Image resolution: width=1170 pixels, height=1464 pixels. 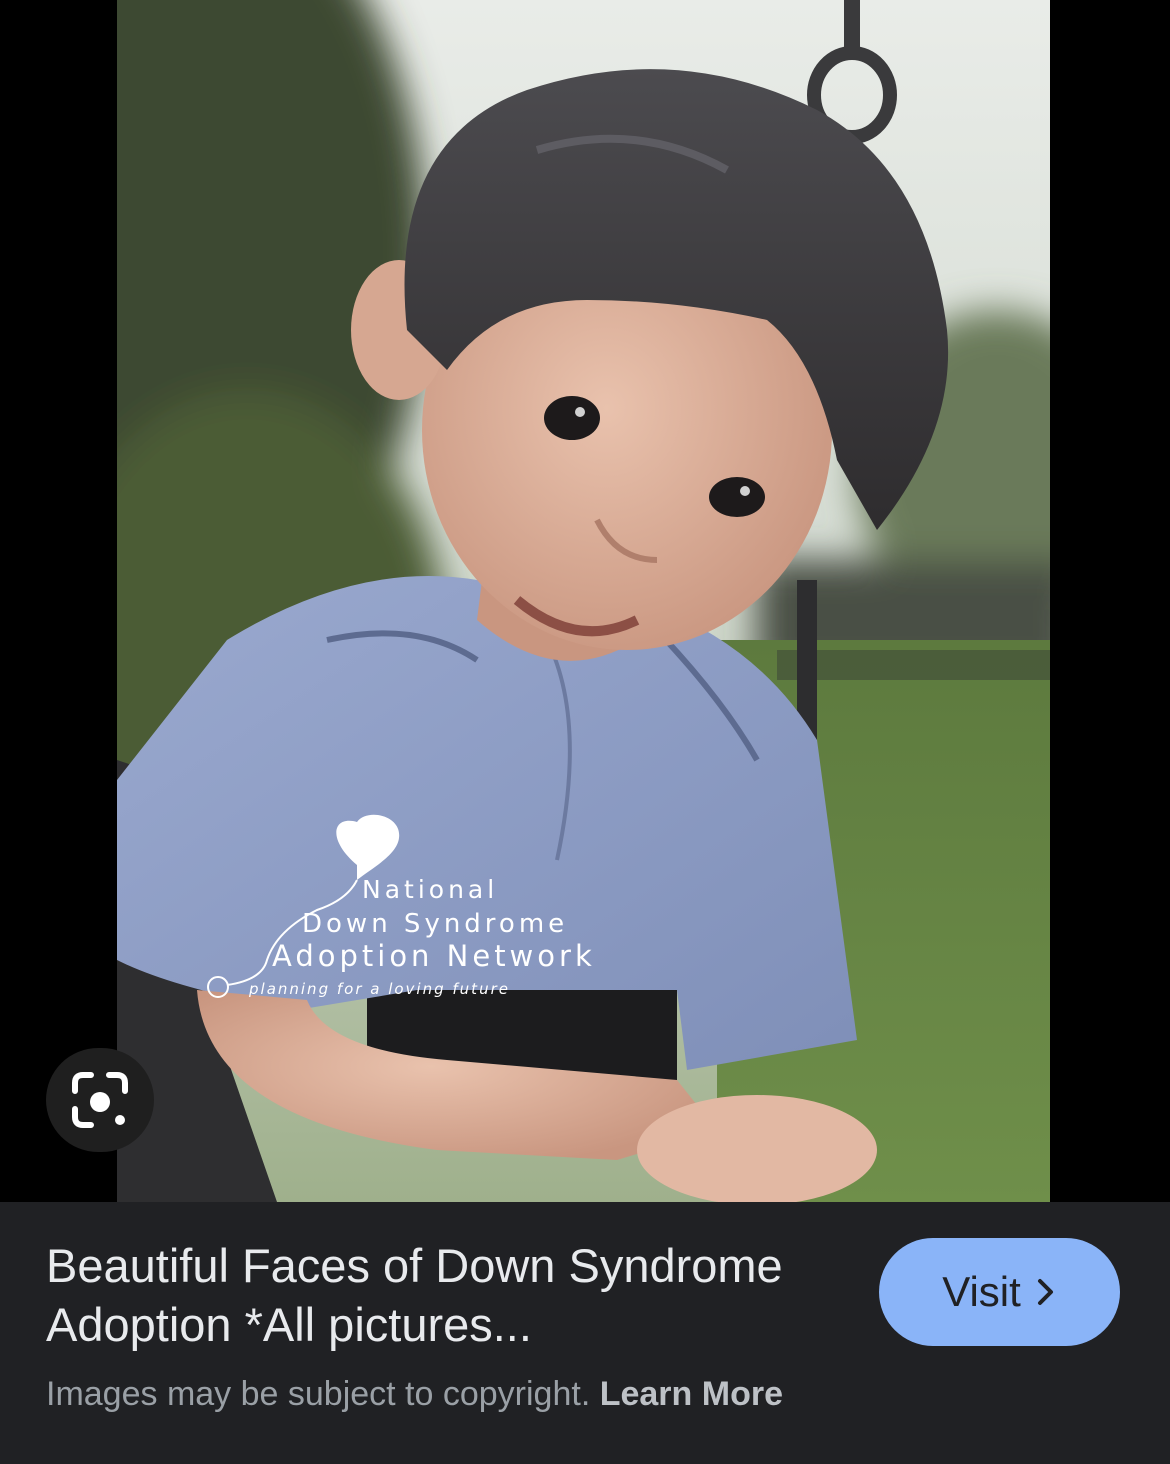 I want to click on learn-more-link: Learn More, so click(x=691, y=1394).